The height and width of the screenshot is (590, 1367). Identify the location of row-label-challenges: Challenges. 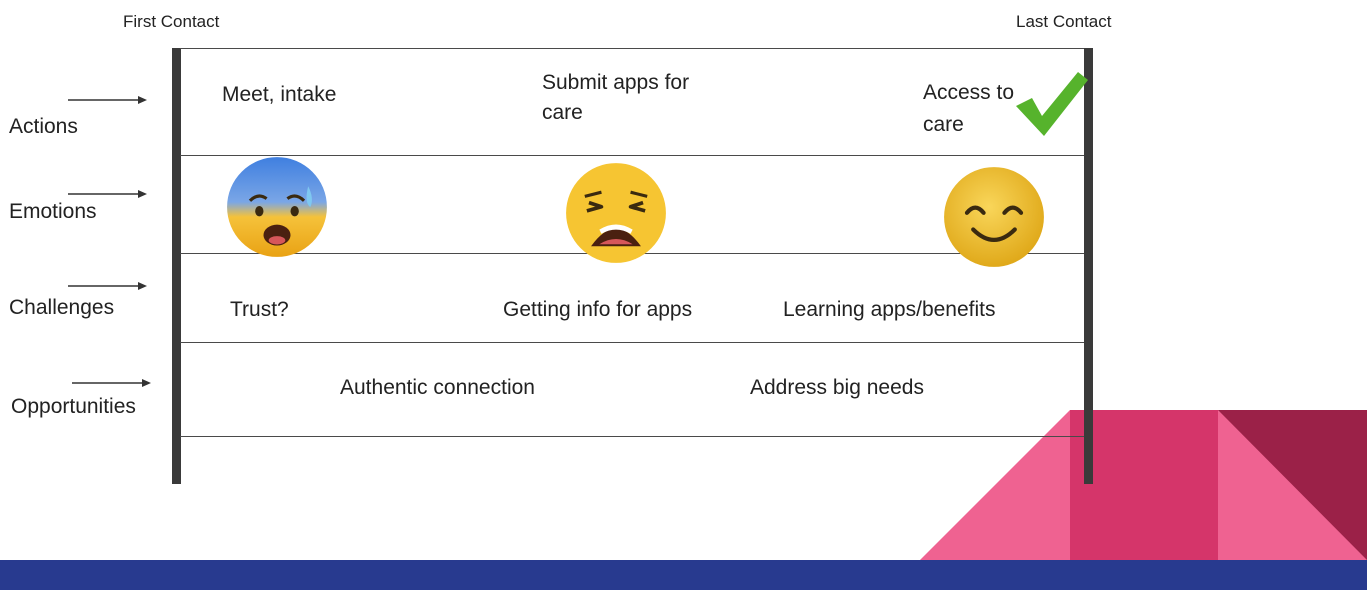
(62, 307).